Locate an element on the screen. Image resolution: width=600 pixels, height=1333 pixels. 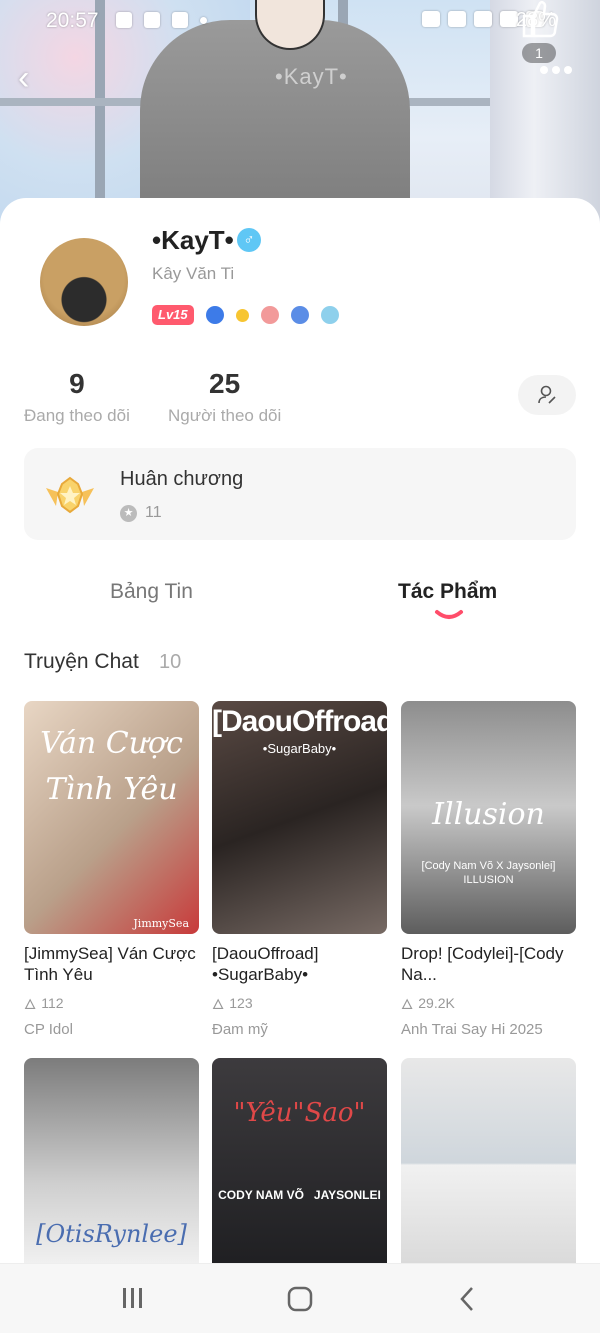
followers-count: 25 is located at coordinates (225, 383).